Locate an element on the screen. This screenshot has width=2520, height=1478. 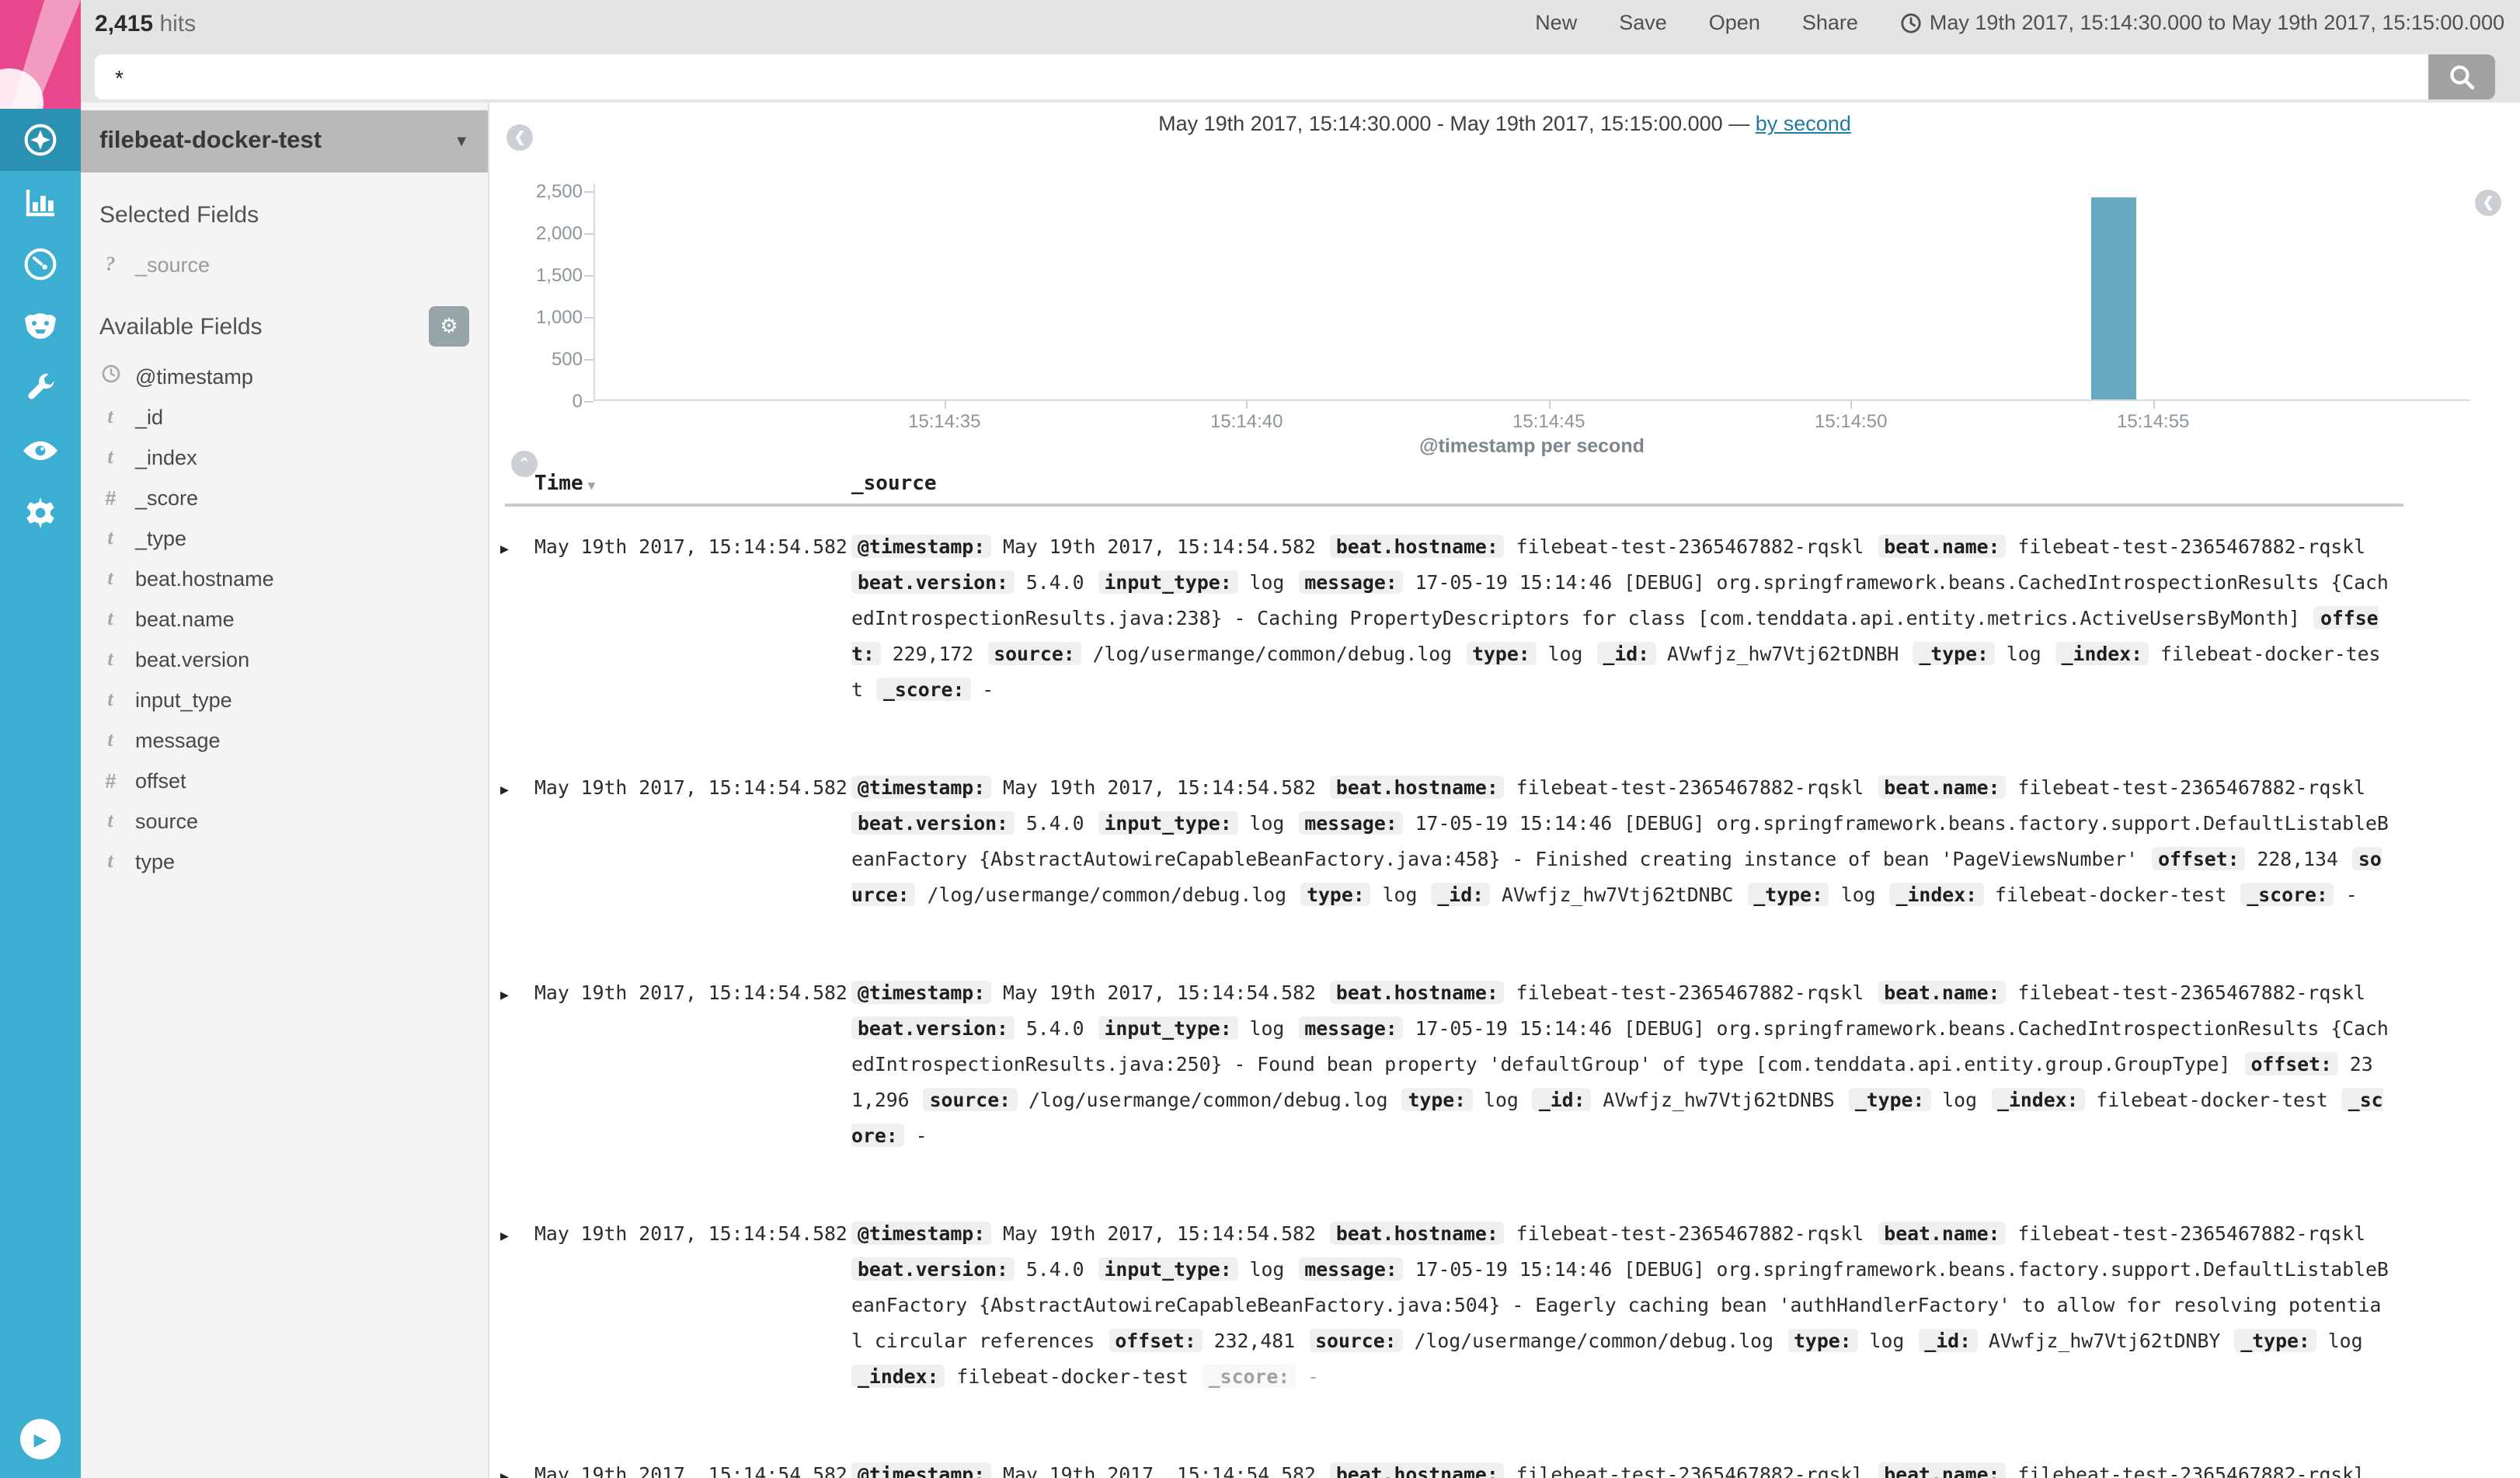
gear-icon: ⚙ is located at coordinates (449, 325).